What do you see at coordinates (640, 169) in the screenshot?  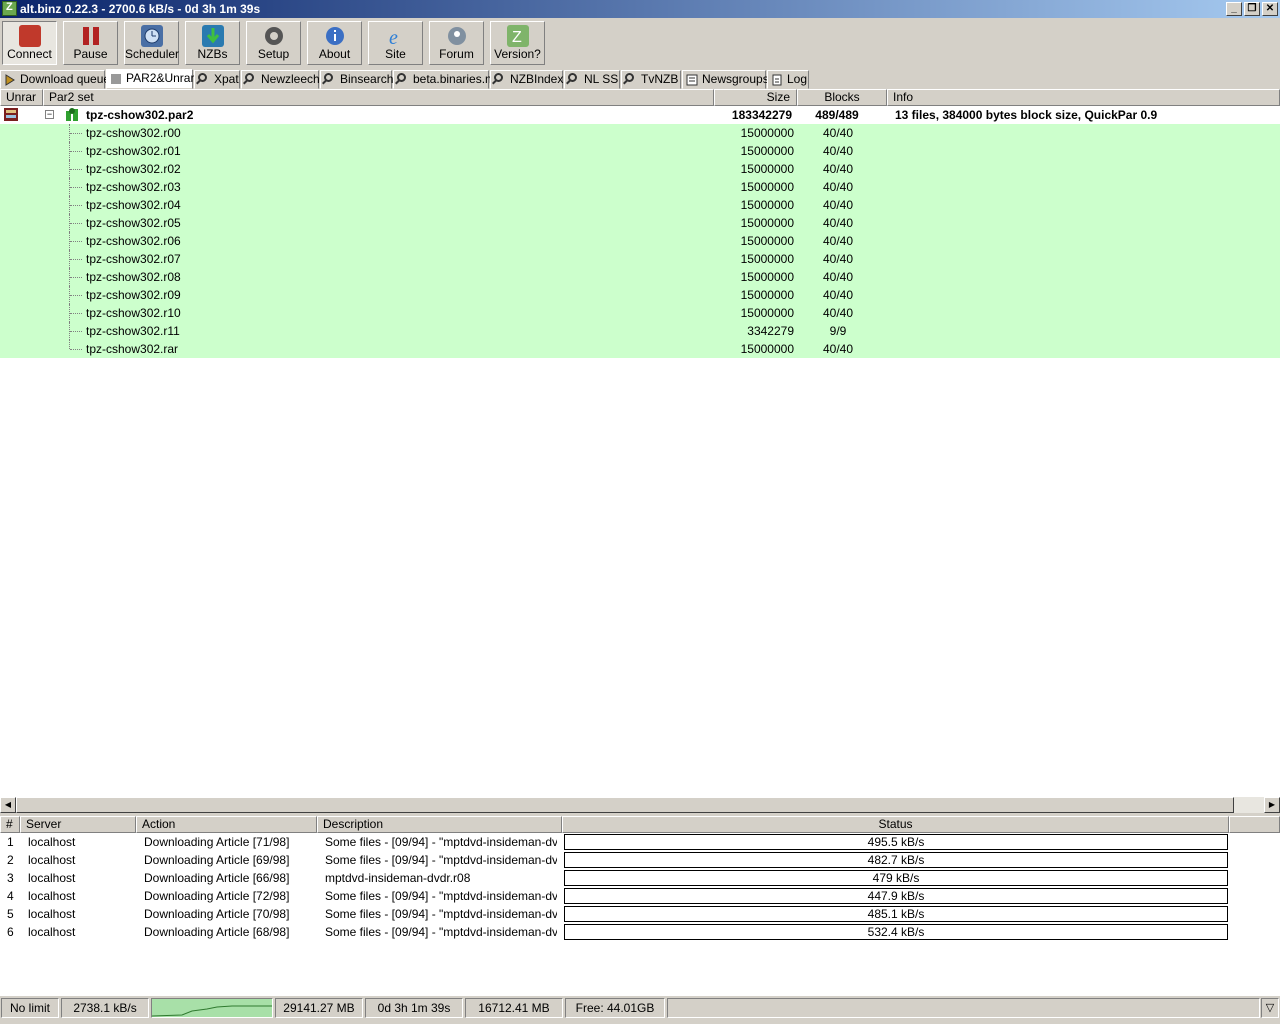 I see `par2-file-row: tpz-cshow302.r02 15000000 40/40` at bounding box center [640, 169].